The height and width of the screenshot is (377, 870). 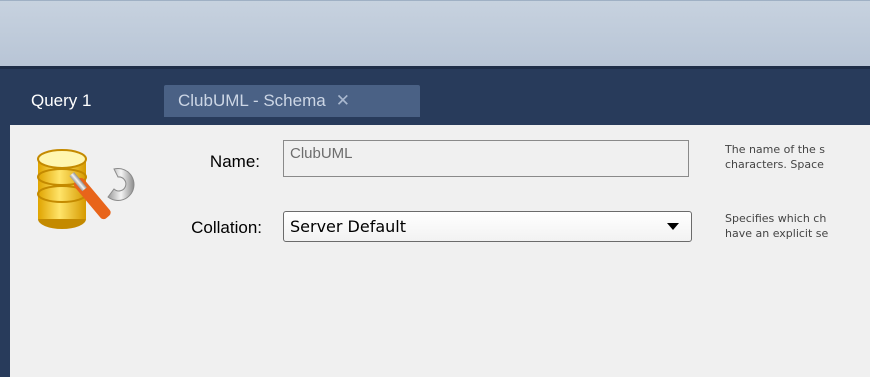 I want to click on panel-left-border, so click(x=5, y=251).